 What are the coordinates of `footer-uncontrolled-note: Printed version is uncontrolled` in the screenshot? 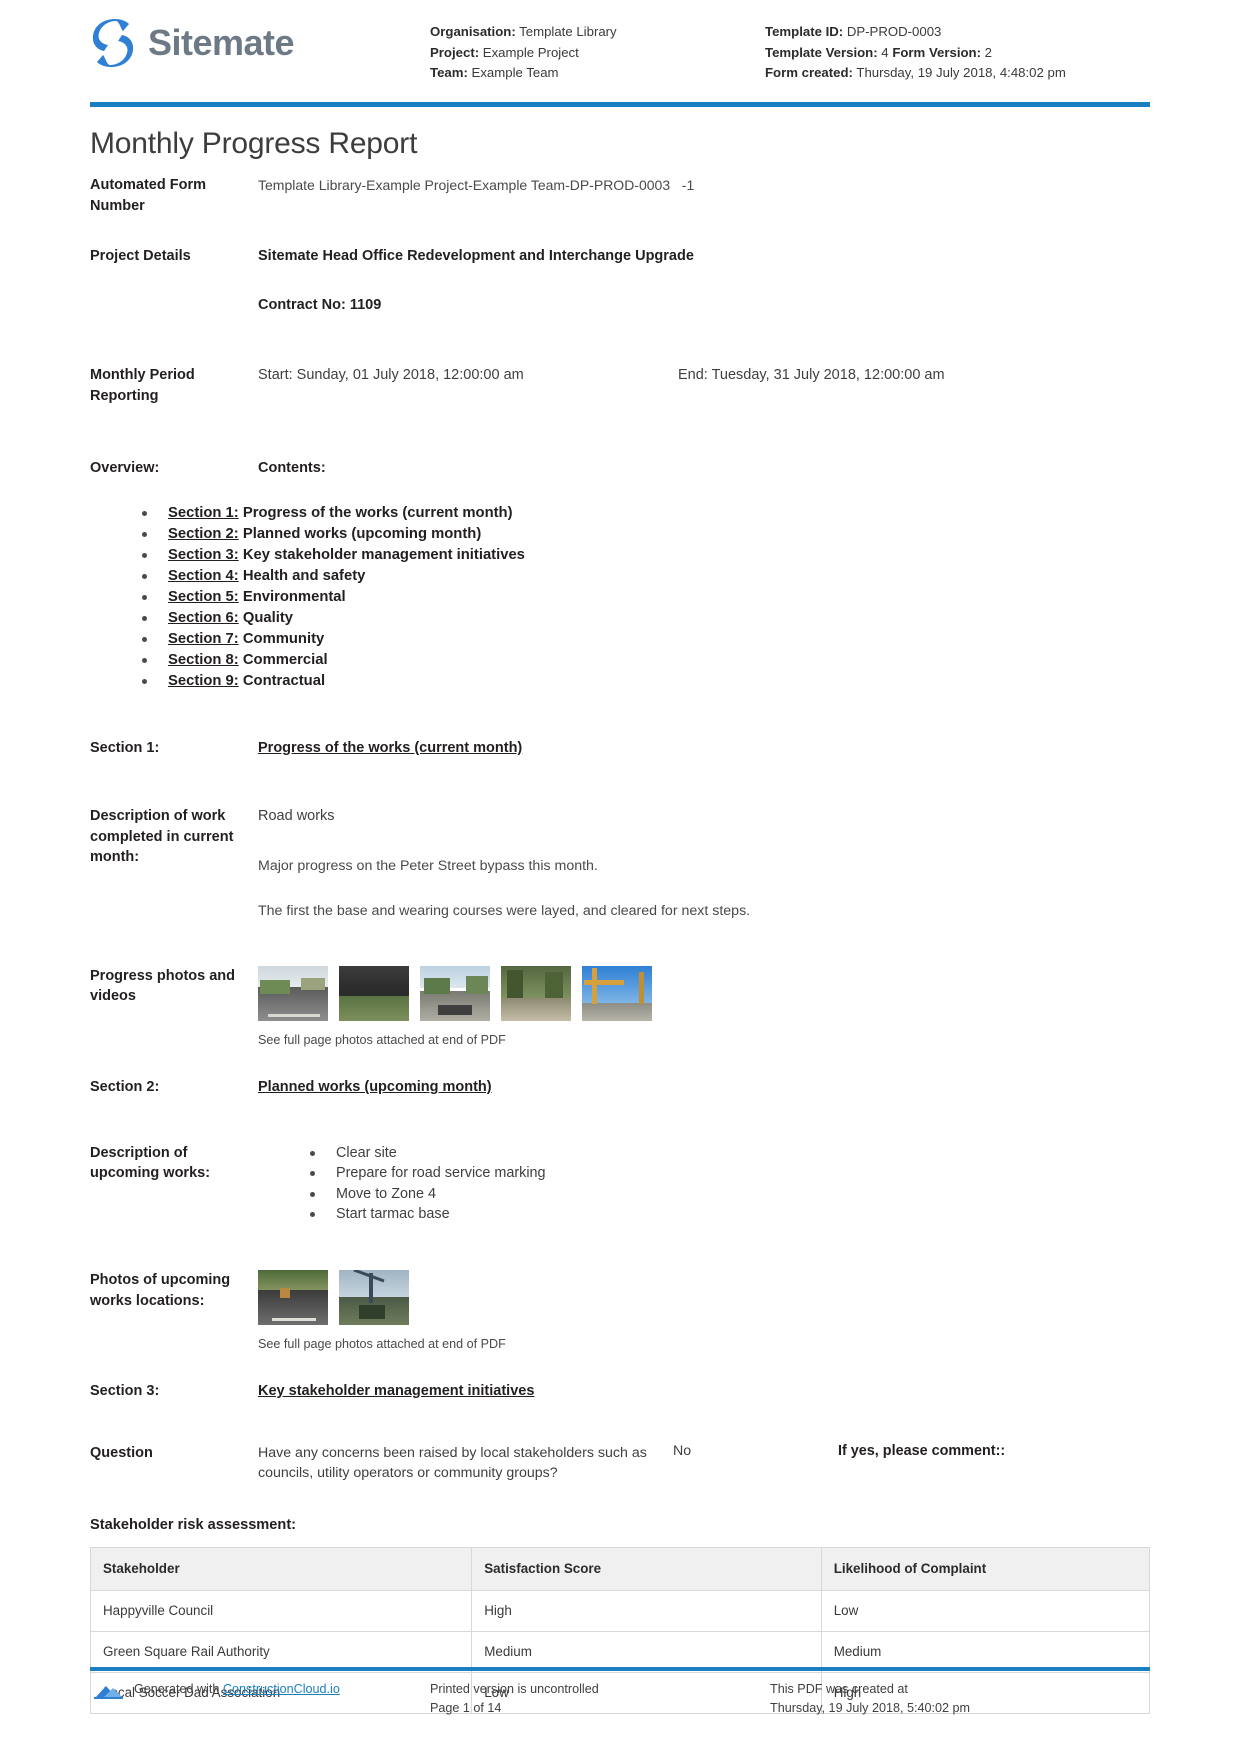 It's located at (514, 1689).